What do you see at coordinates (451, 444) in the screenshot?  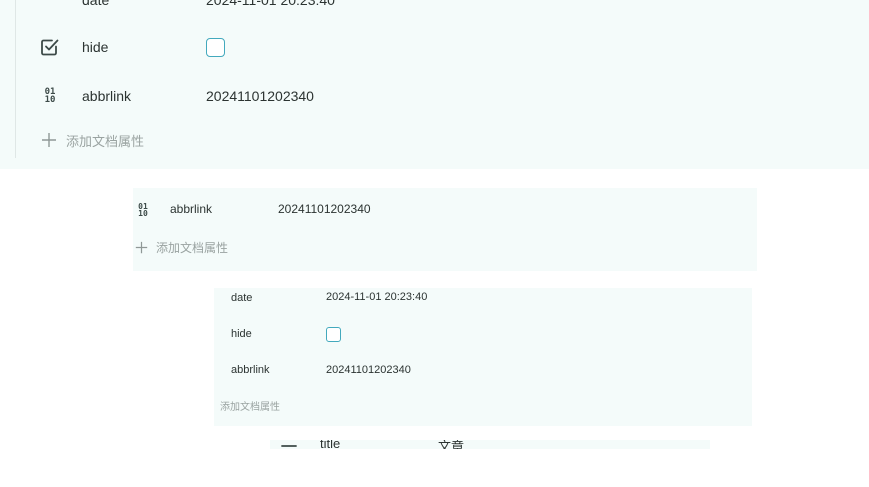 I see `property-value-title: 文章` at bounding box center [451, 444].